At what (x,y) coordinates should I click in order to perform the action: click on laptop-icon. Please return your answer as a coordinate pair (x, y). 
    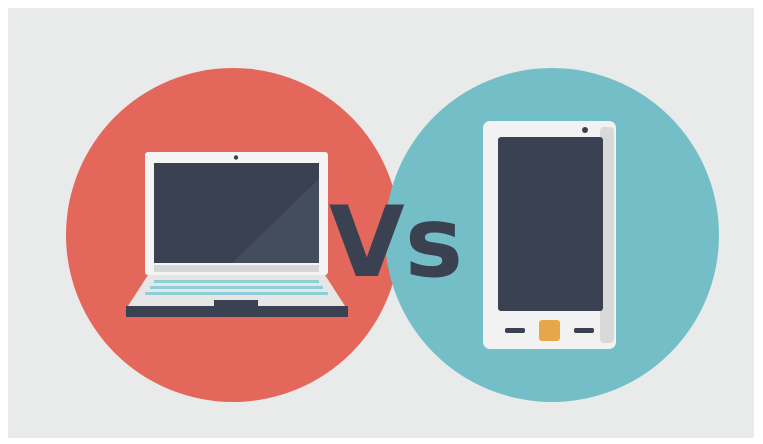
    Looking at the image, I should click on (237, 234).